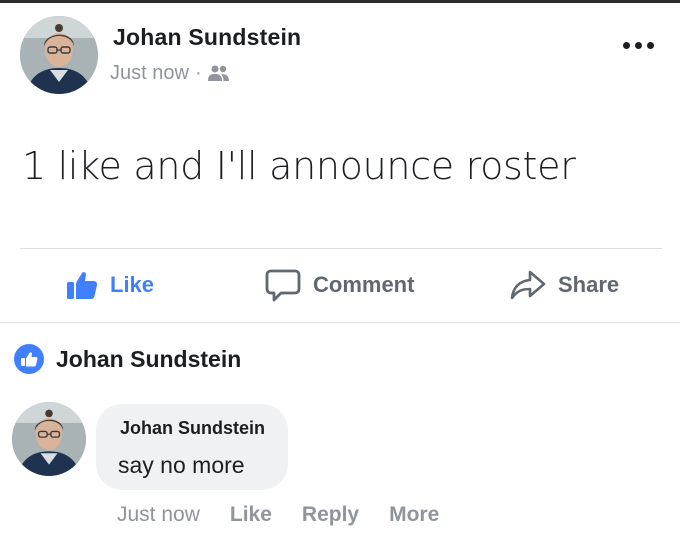 The width and height of the screenshot is (680, 548). Describe the element at coordinates (132, 284) in the screenshot. I see `like-label: Like` at that location.